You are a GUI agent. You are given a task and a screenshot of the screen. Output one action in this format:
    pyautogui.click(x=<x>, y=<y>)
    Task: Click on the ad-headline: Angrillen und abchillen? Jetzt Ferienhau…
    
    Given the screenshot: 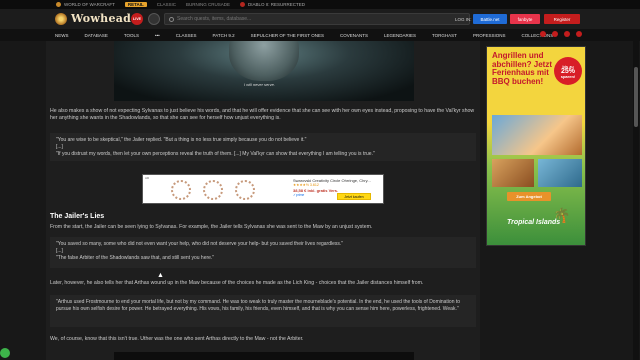 What is the action you would take?
    pyautogui.click(x=522, y=68)
    